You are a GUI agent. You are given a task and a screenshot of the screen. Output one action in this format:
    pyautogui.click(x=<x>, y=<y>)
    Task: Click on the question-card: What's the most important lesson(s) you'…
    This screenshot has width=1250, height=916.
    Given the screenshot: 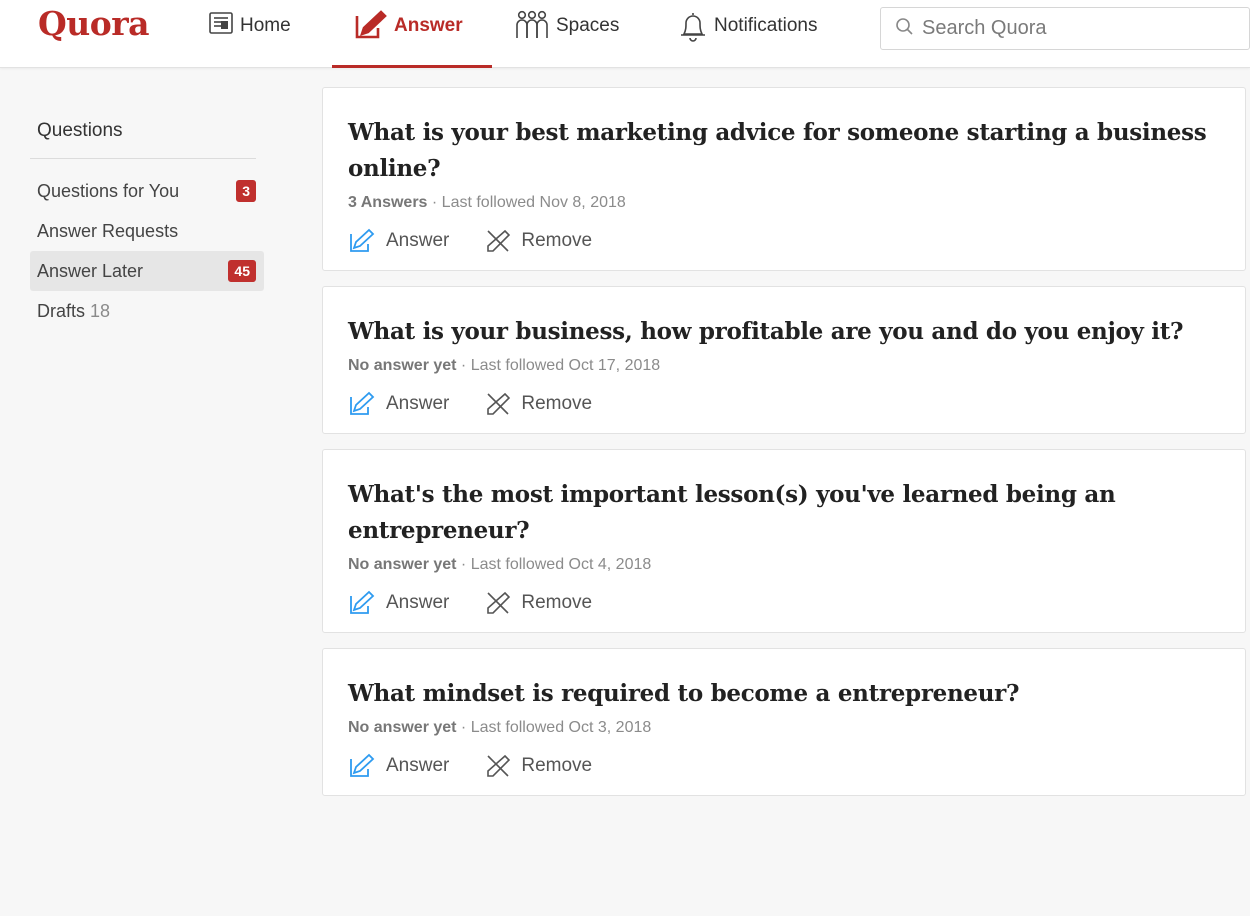 What is the action you would take?
    pyautogui.click(x=784, y=541)
    